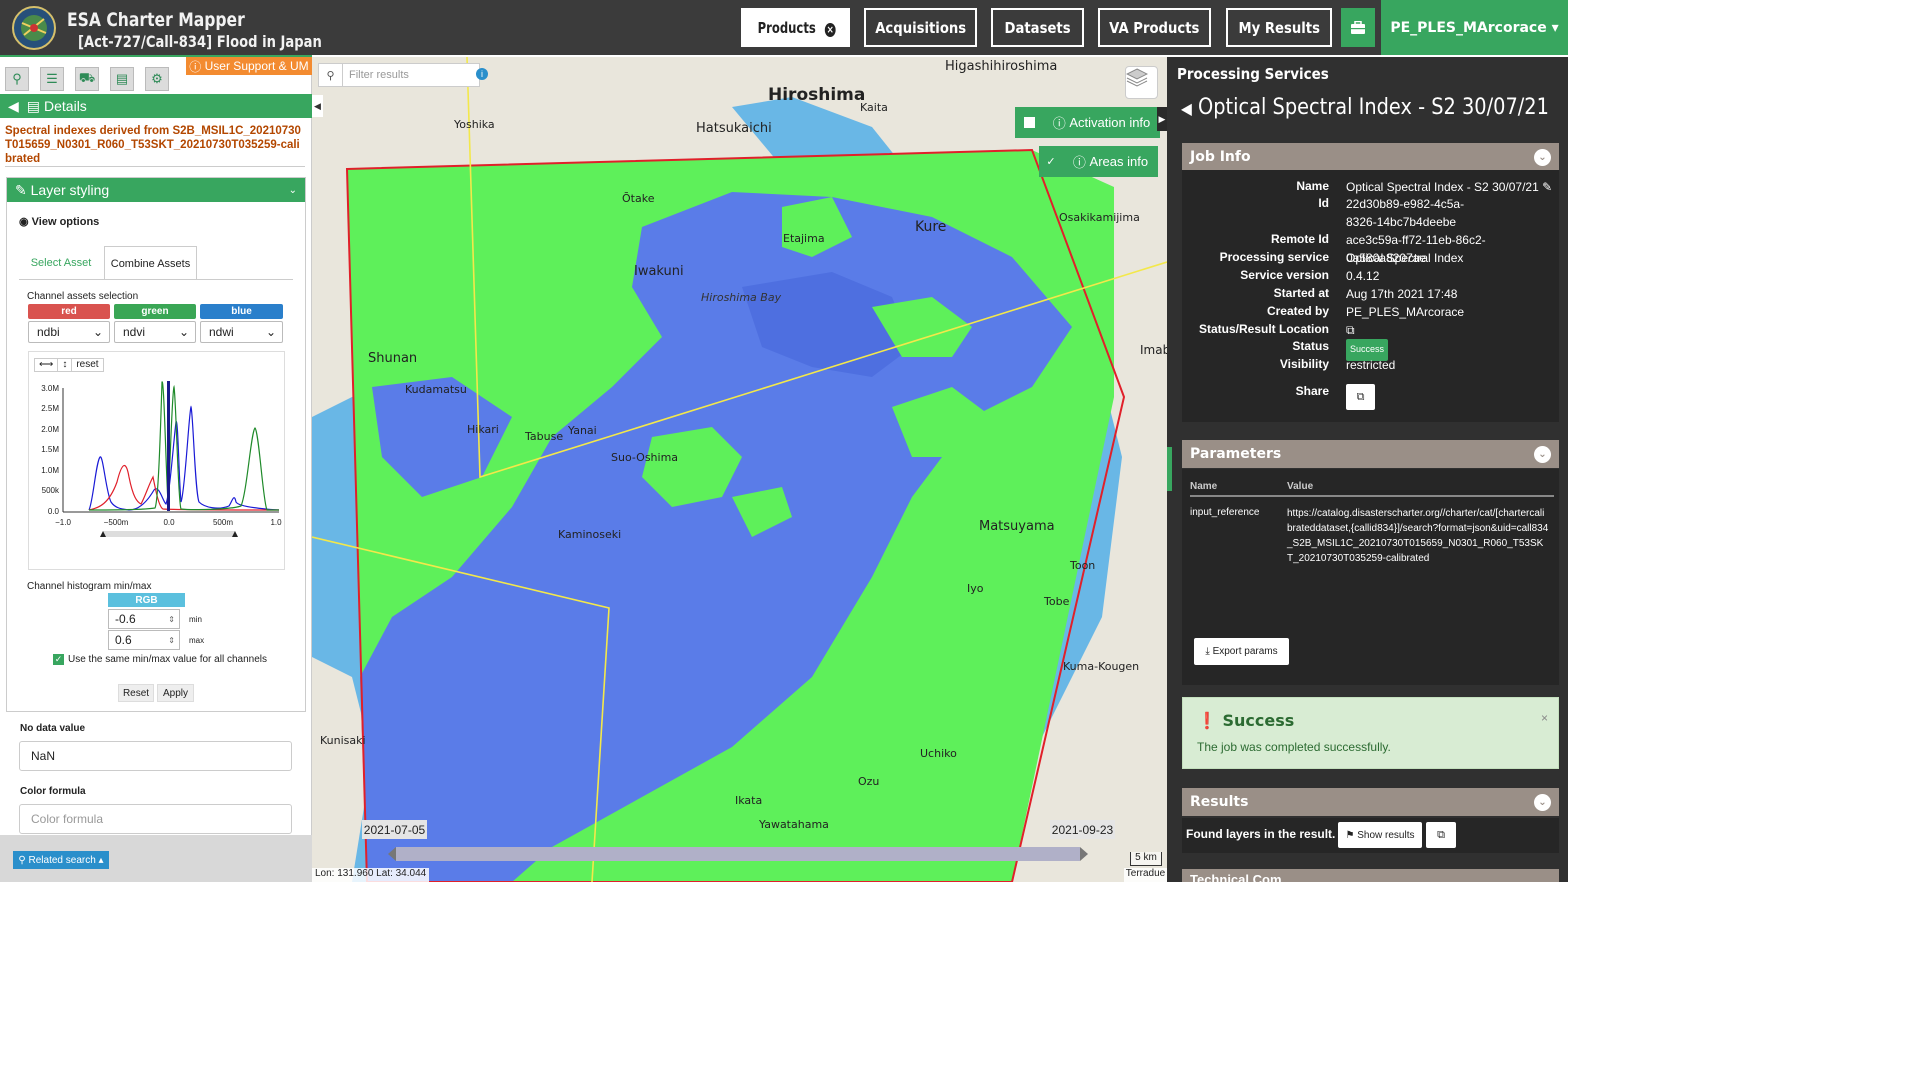 Image resolution: width=1920 pixels, height=1080 pixels. Describe the element at coordinates (61, 263) in the screenshot. I see `tab-select-asset: Select Asset` at that location.